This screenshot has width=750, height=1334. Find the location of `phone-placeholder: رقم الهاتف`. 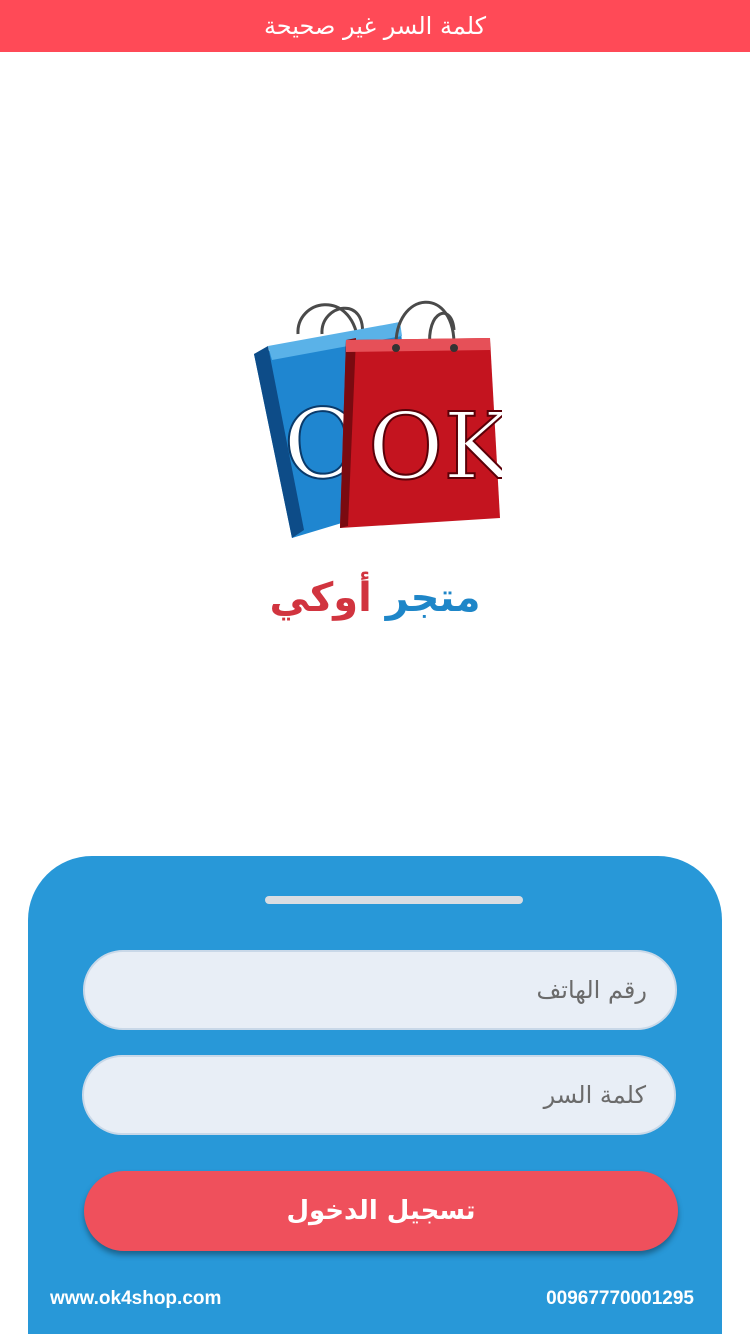

phone-placeholder: رقم الهاتف is located at coordinates (591, 990).